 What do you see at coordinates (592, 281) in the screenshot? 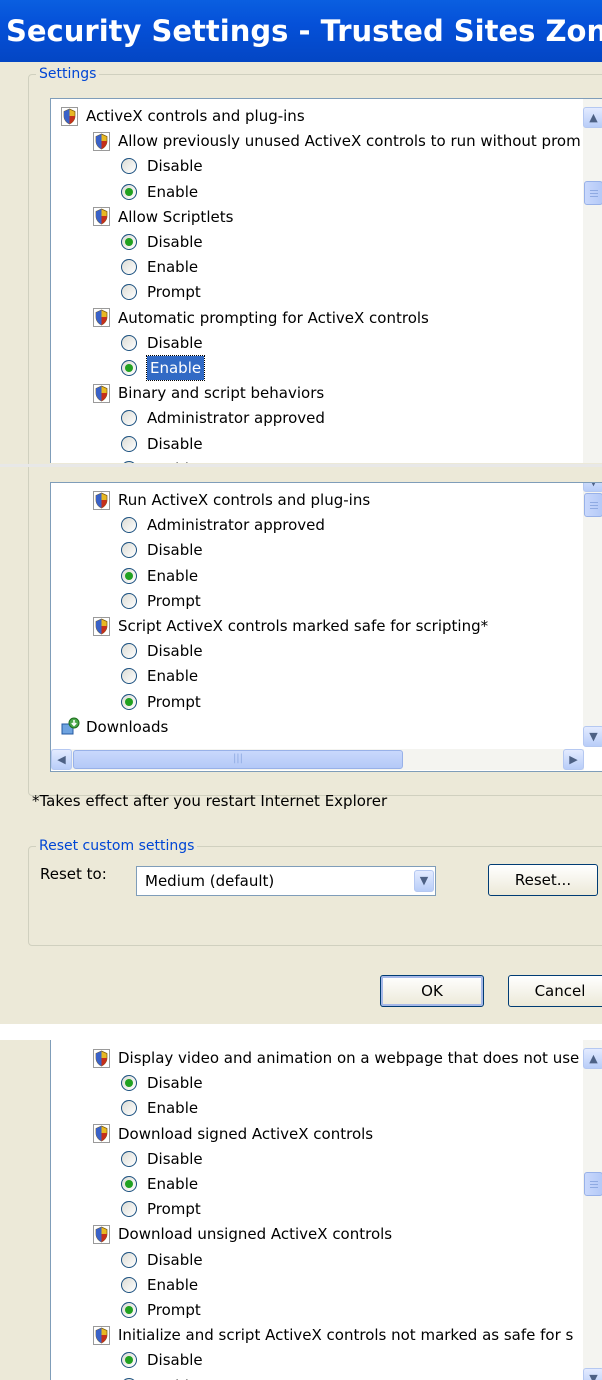
I see `vertical-scrollbar: ▲` at bounding box center [592, 281].